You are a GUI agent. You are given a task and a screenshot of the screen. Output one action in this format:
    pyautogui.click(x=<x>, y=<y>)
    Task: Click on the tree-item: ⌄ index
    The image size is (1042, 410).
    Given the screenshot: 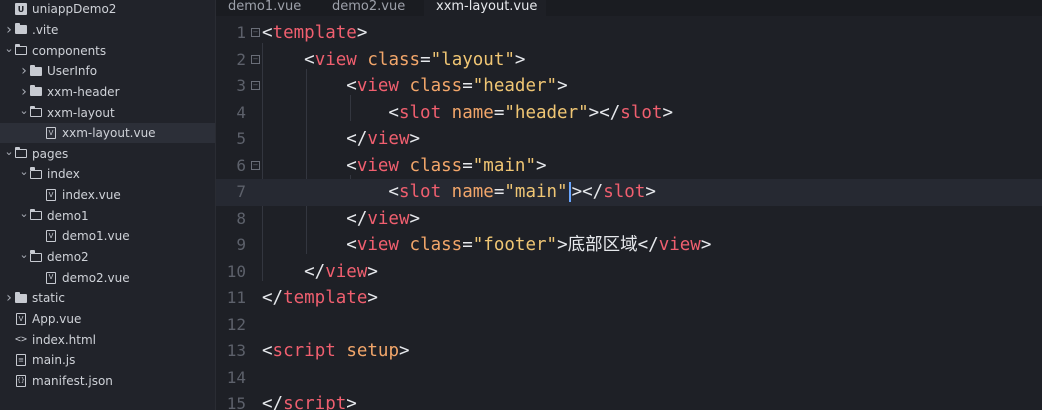 What is the action you would take?
    pyautogui.click(x=107, y=174)
    